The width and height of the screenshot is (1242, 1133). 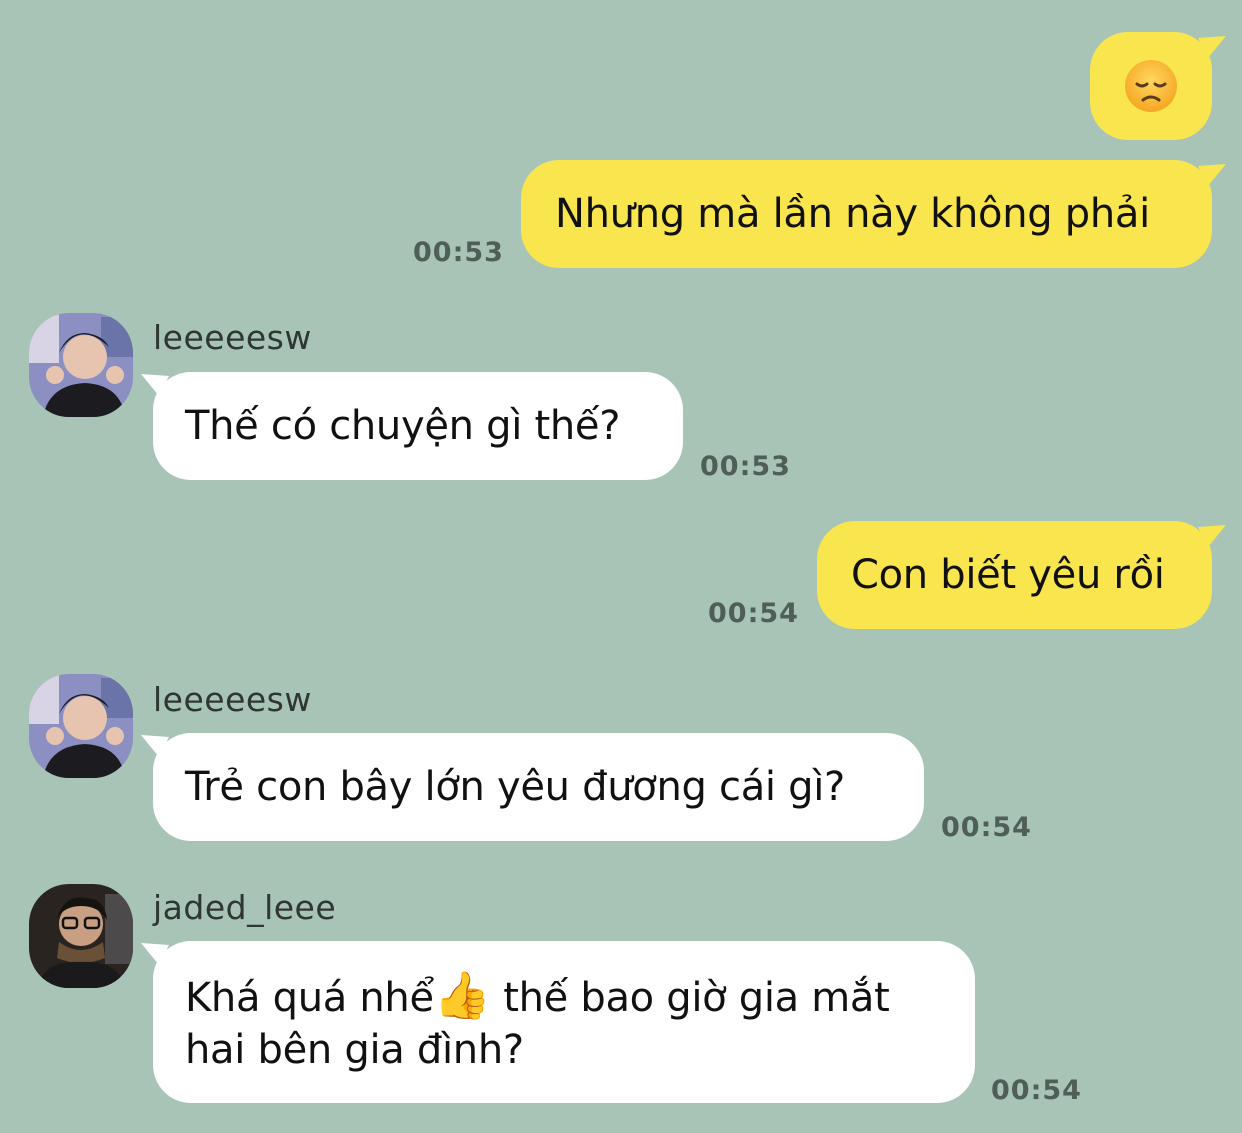 I want to click on message-text: Trẻ con bây lớn yêu đương cái gì?, so click(x=515, y=787).